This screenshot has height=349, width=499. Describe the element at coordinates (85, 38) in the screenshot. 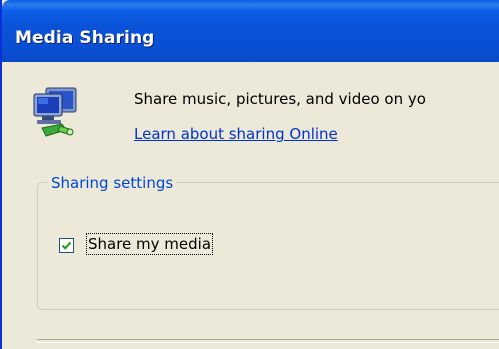

I see `window-title: Media Sharing` at that location.